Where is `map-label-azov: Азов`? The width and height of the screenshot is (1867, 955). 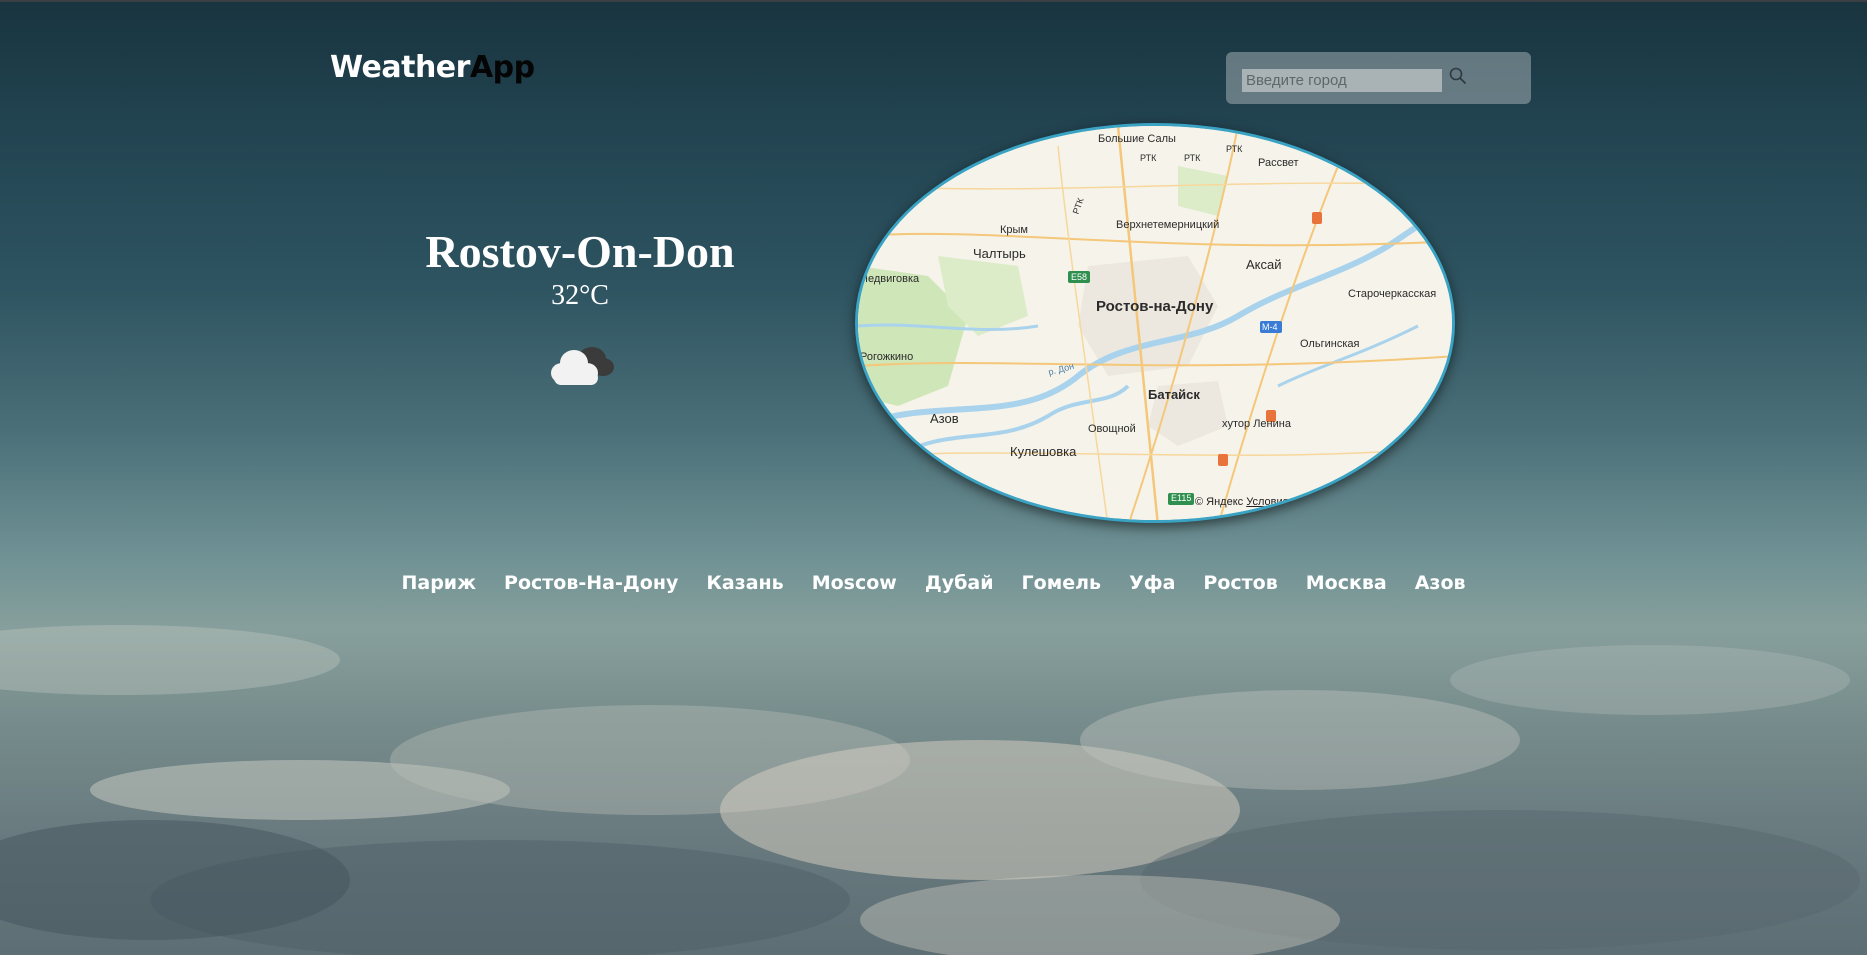
map-label-azov: Азов is located at coordinates (944, 418).